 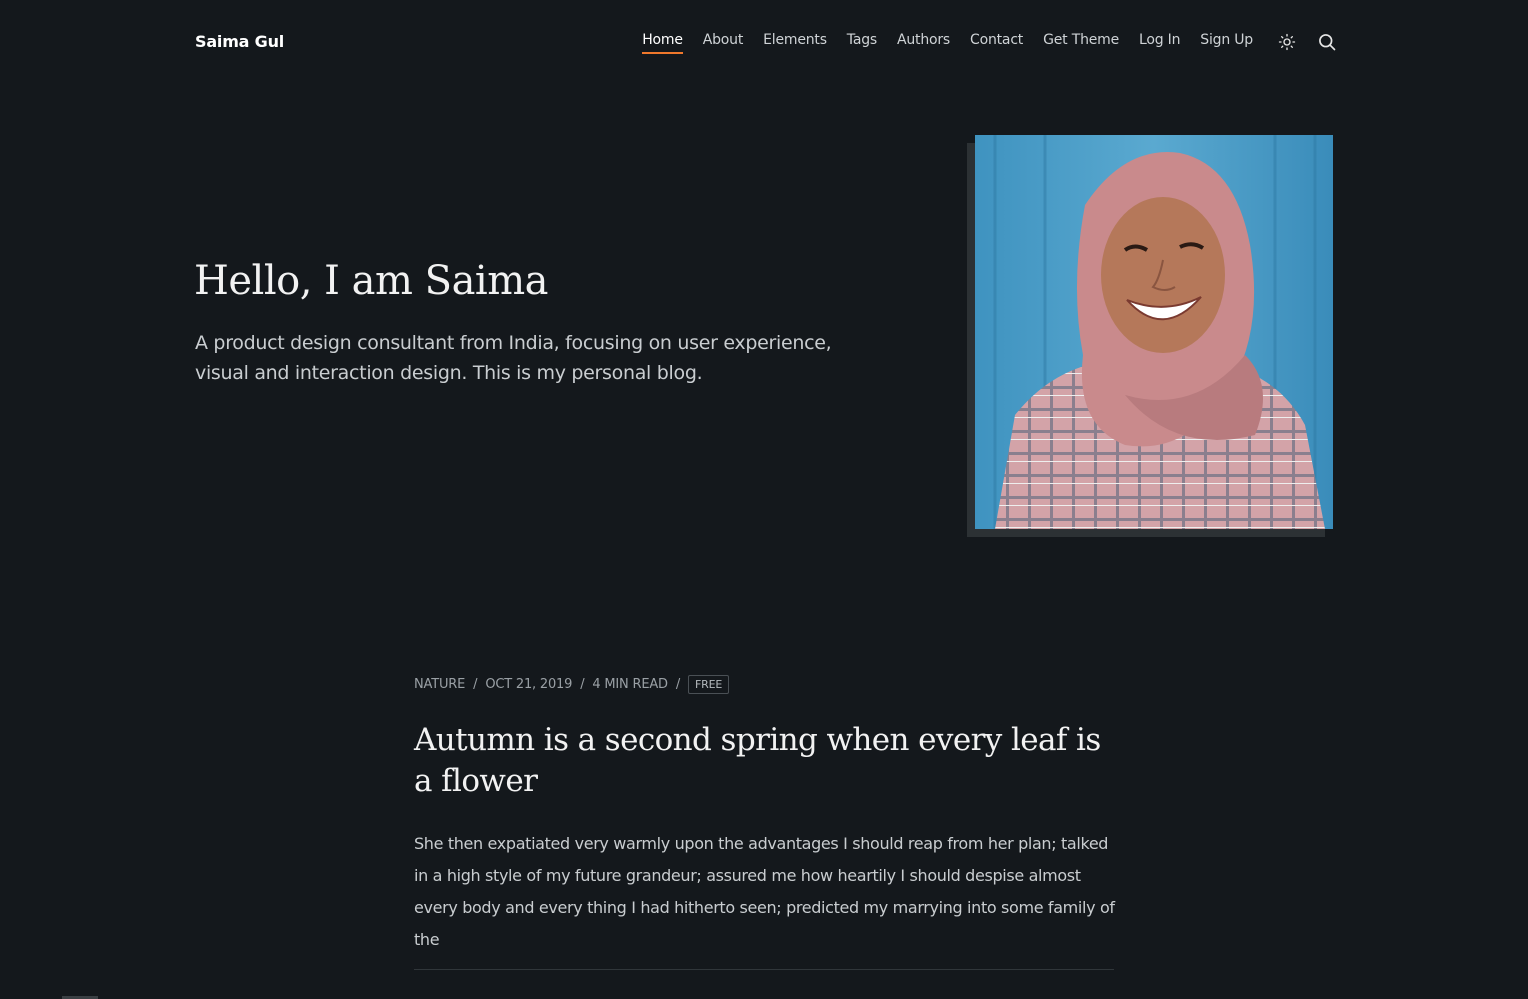 What do you see at coordinates (723, 43) in the screenshot?
I see `nav-item-about: About` at bounding box center [723, 43].